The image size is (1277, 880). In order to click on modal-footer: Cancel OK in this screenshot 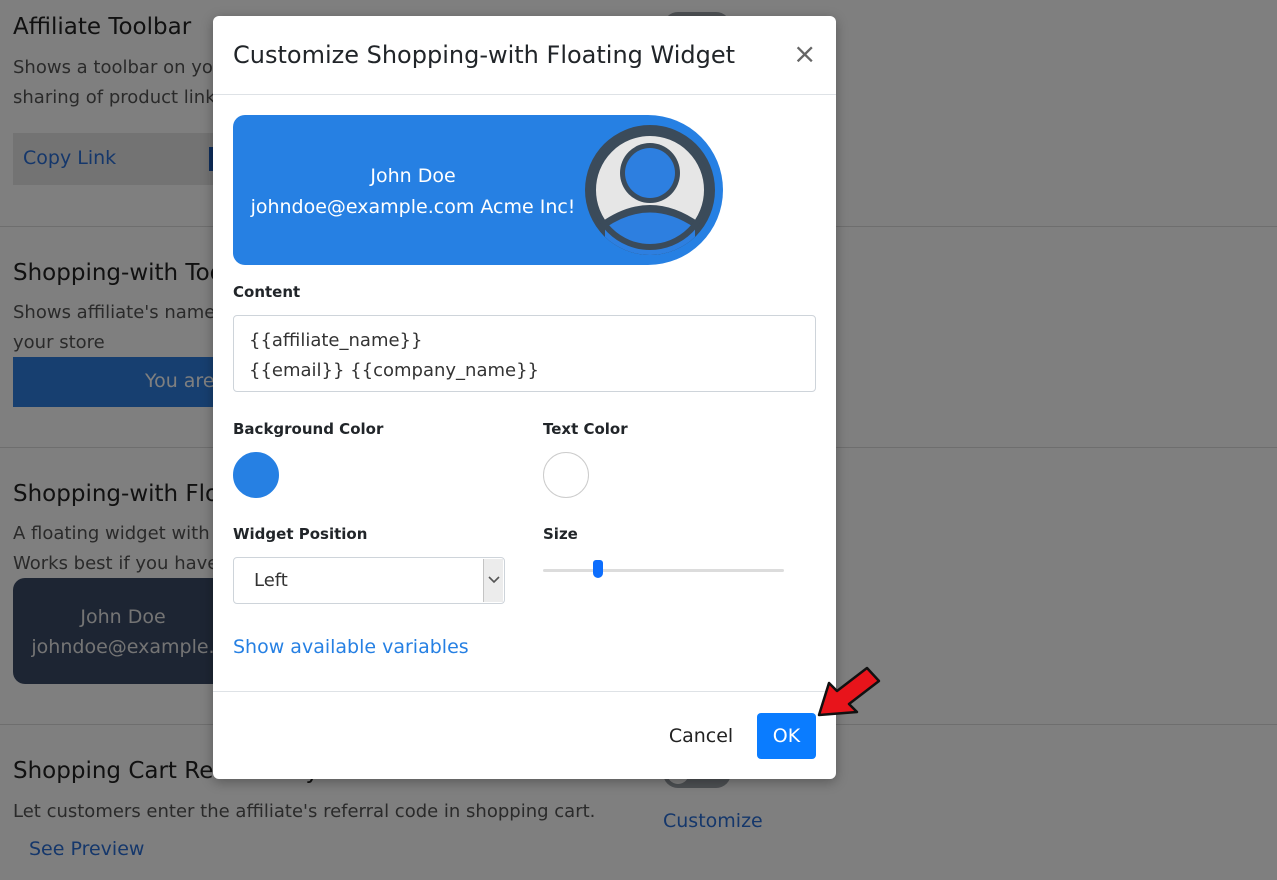, I will do `click(524, 735)`.